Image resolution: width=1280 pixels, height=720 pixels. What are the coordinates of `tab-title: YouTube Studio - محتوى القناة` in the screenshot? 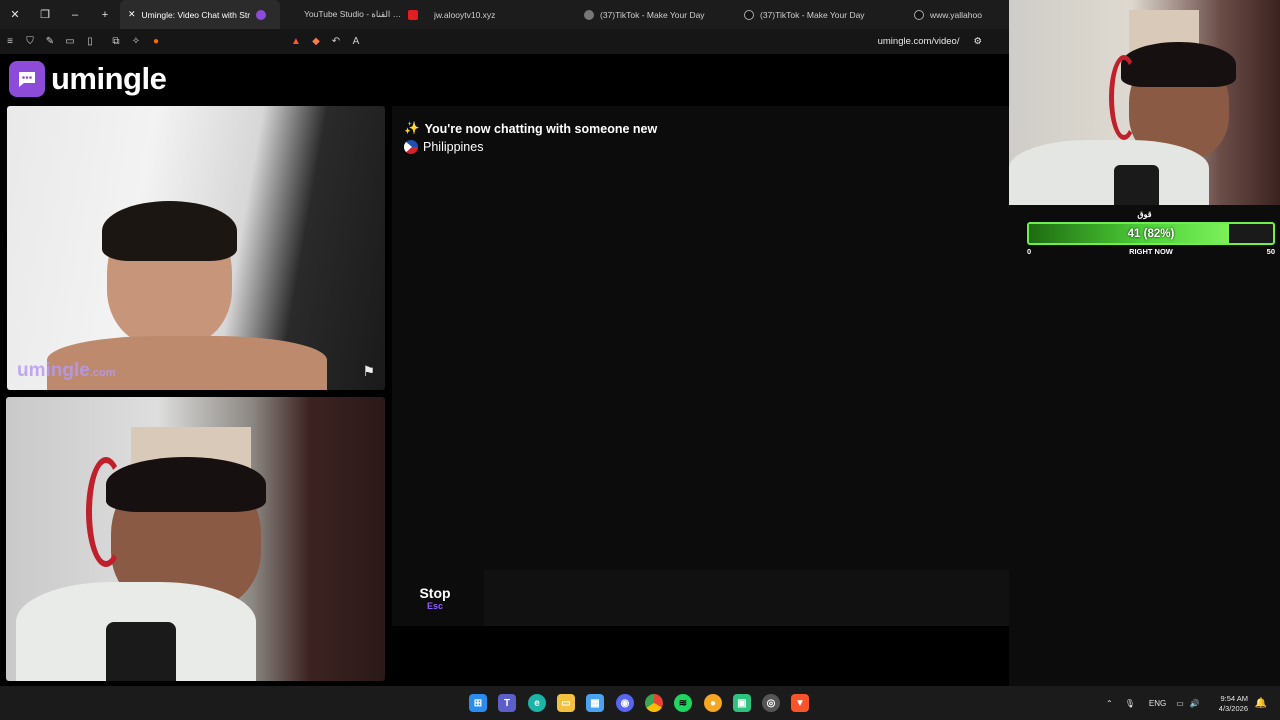 It's located at (353, 14).